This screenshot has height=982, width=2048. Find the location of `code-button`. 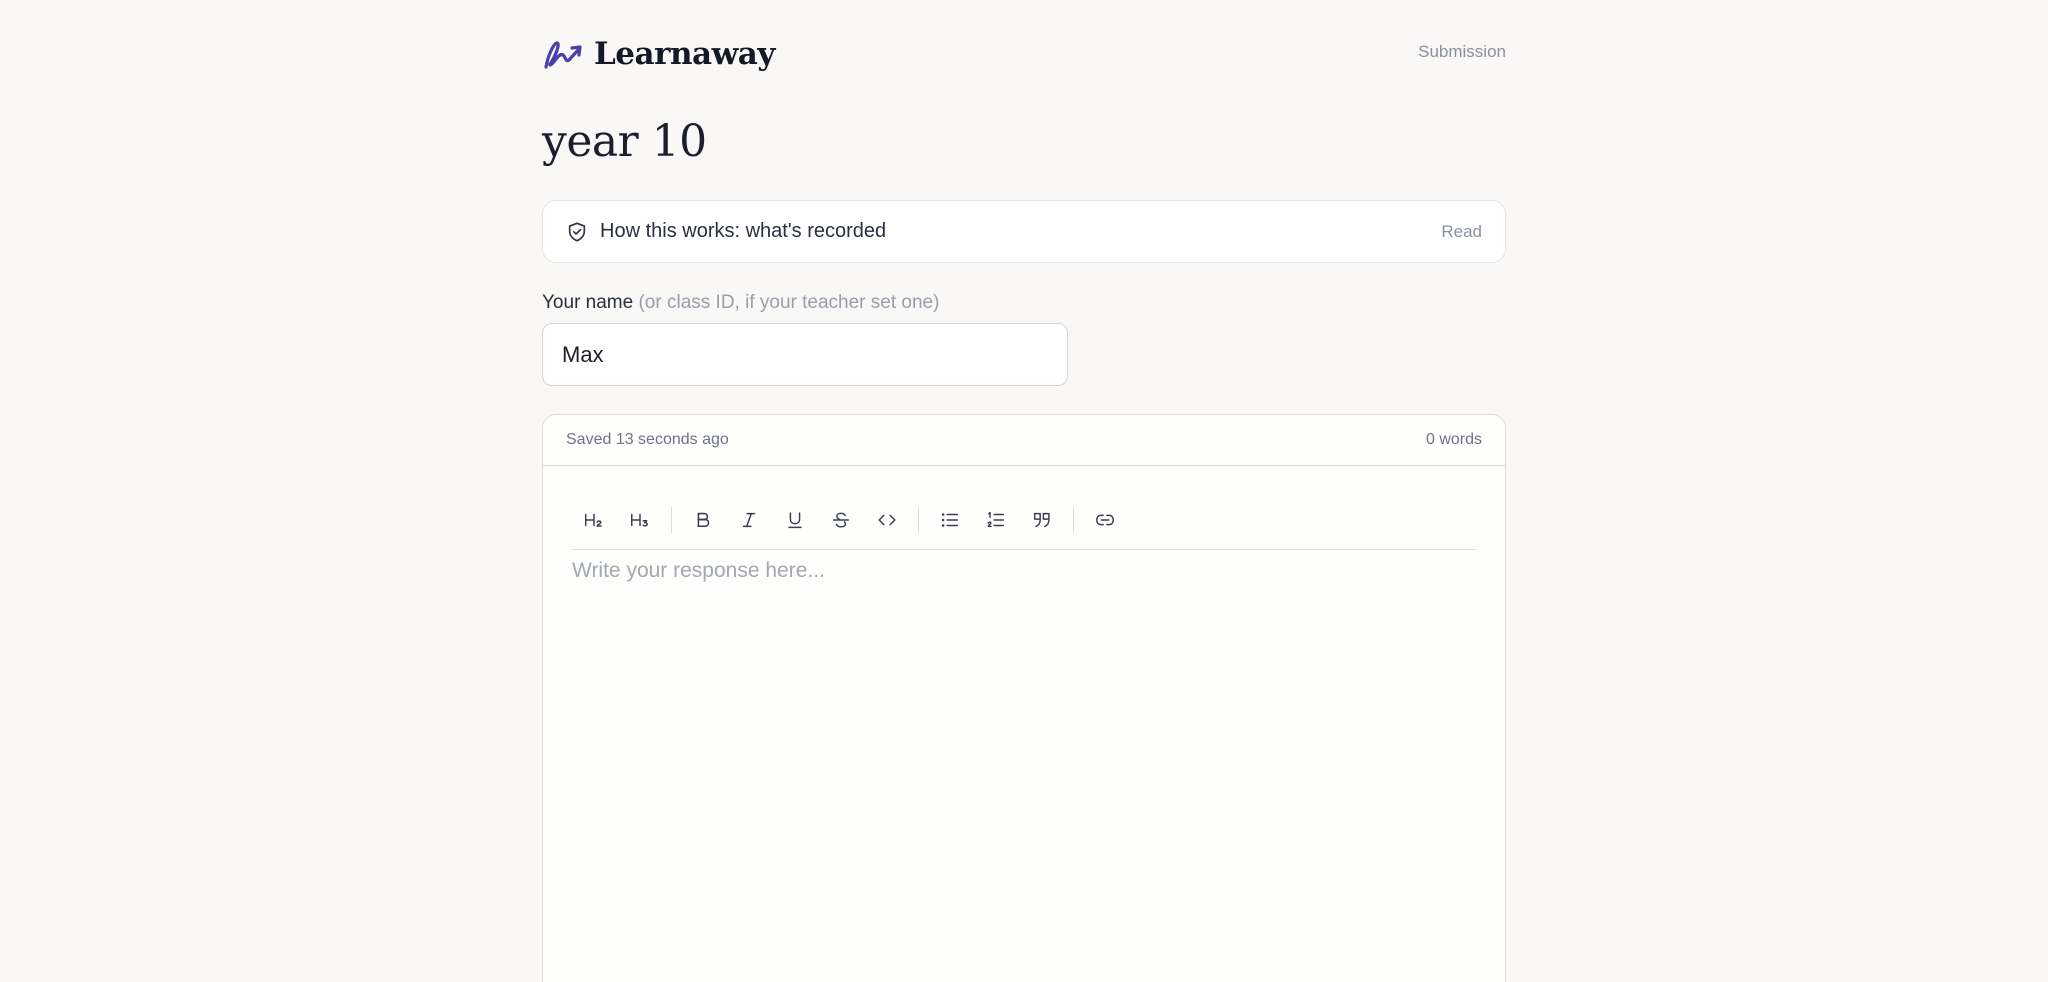

code-button is located at coordinates (887, 520).